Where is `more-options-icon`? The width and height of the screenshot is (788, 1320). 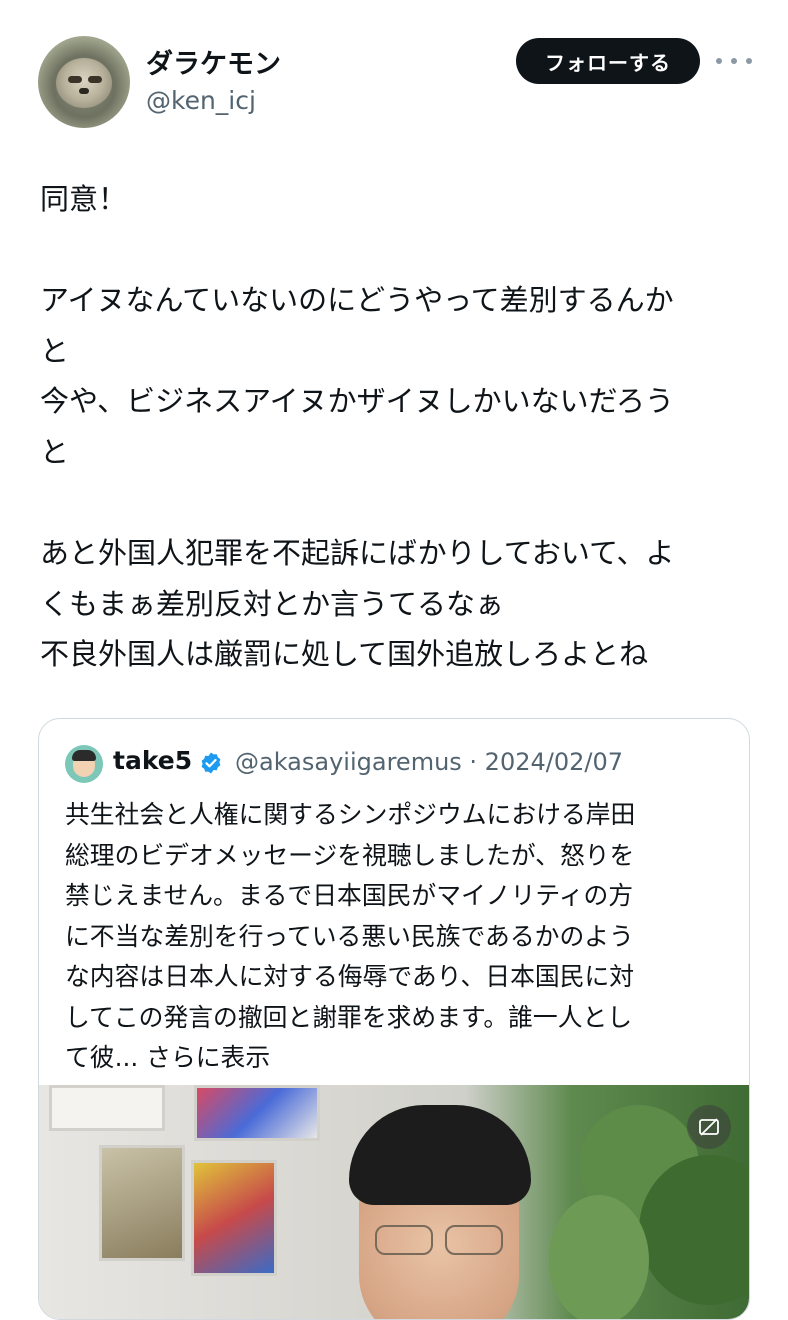 more-options-icon is located at coordinates (734, 61).